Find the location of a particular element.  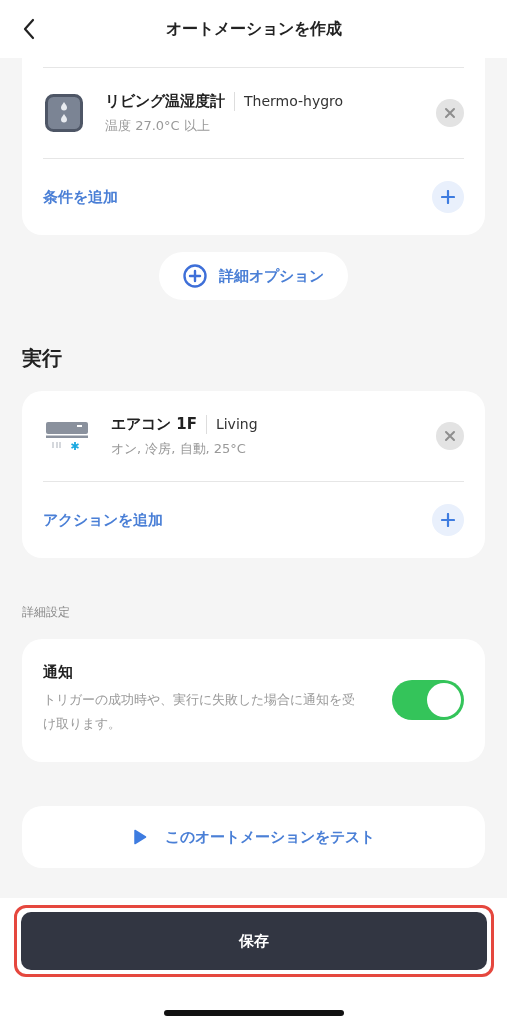

device-category: Thermo-hygro is located at coordinates (294, 101).